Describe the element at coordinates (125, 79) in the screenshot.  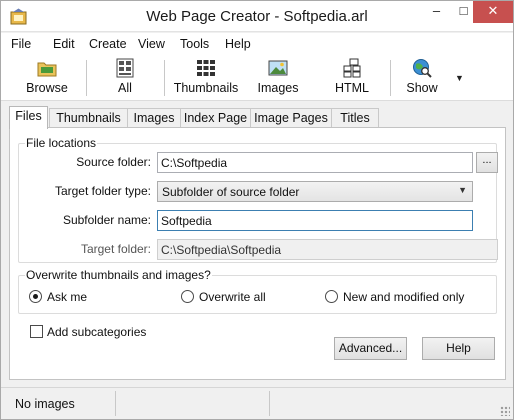
I see `all-button: All` at that location.